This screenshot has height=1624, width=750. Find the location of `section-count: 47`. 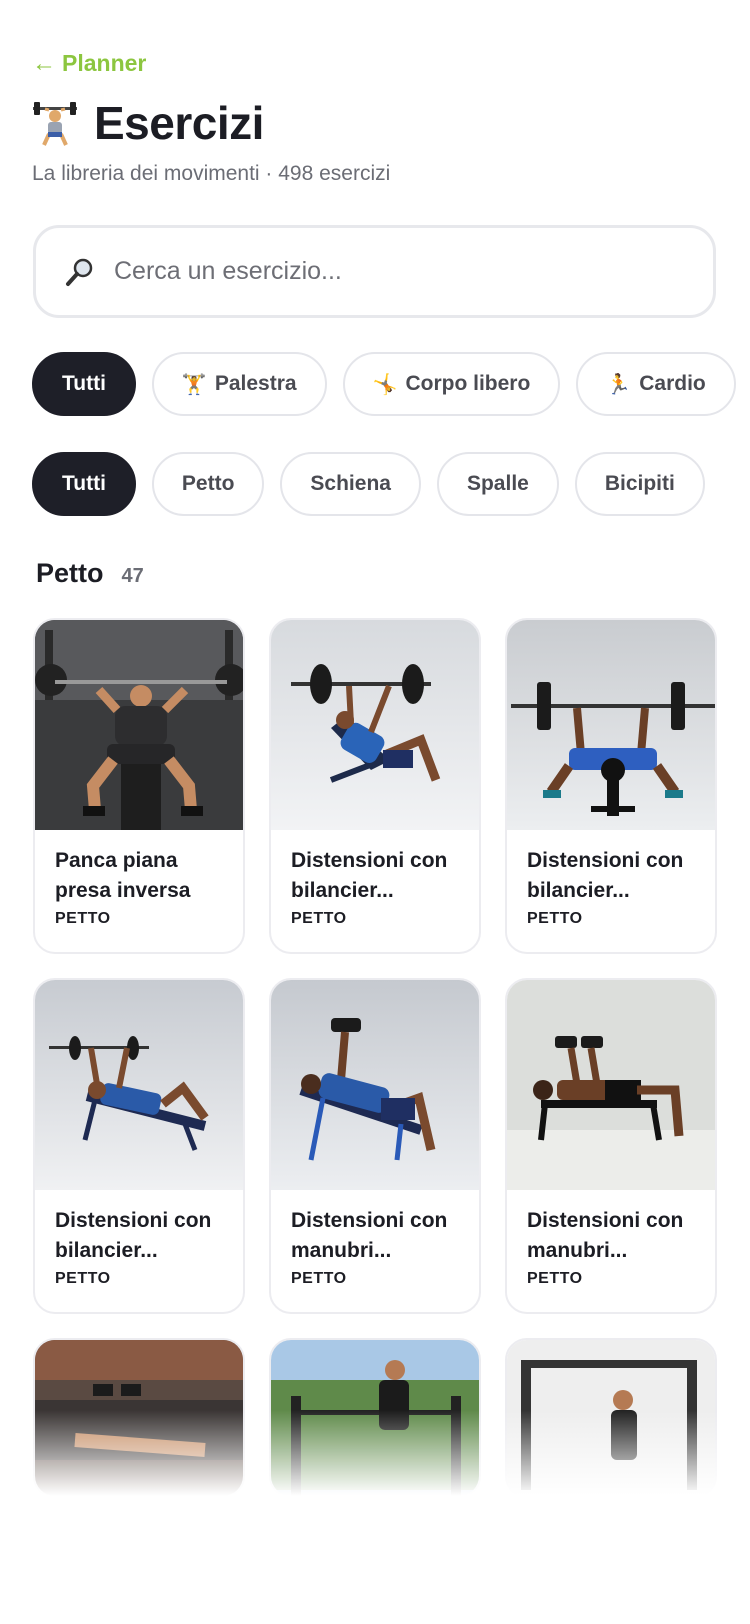

section-count: 47 is located at coordinates (132, 576).